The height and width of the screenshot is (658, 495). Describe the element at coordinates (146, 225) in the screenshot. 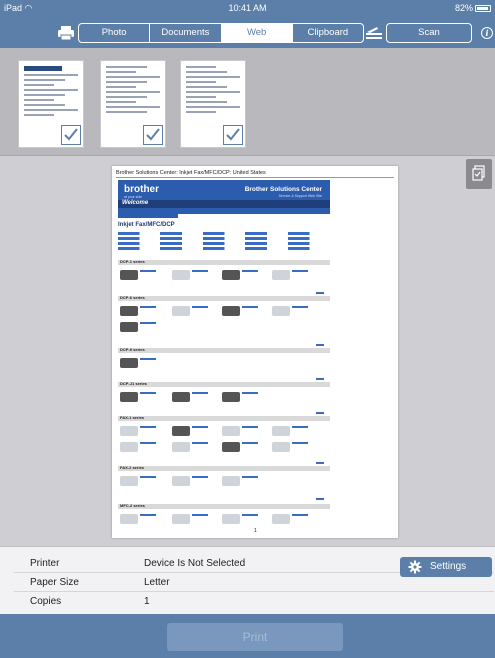

I see `page-heading: Inkjet Fax/MFC/DCP` at that location.